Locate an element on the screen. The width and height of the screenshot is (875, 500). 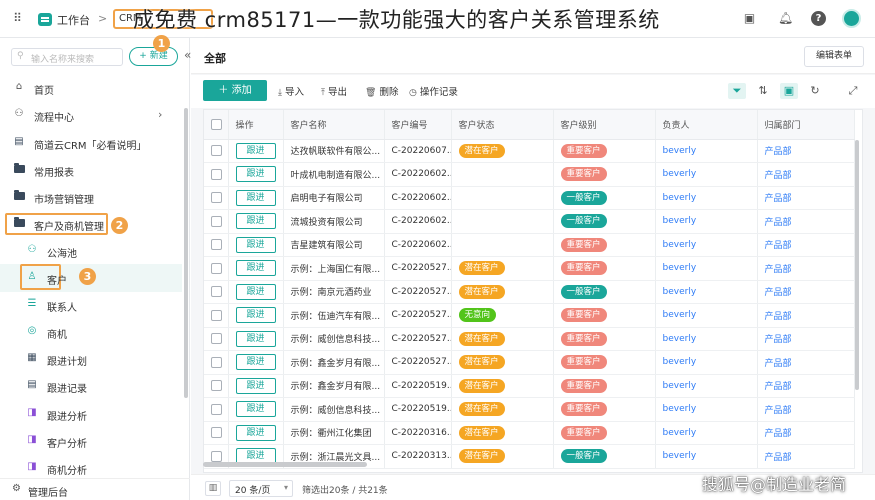
sidebar-item-reports: 常用报表 is located at coordinates (97, 172).